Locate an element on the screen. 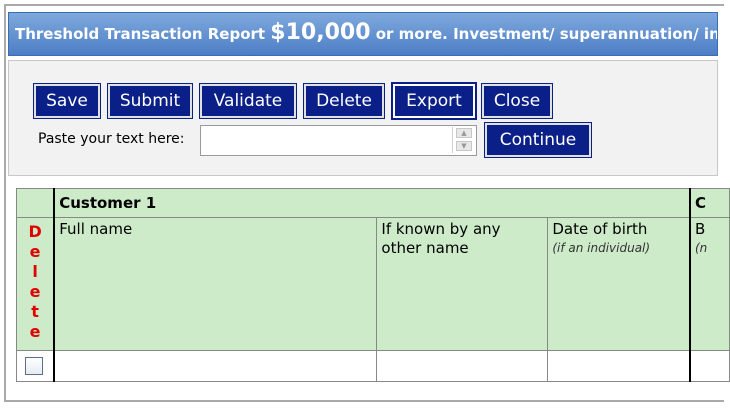 The height and width of the screenshot is (412, 730). title-prefix: Threshold Transaction Report is located at coordinates (143, 34).